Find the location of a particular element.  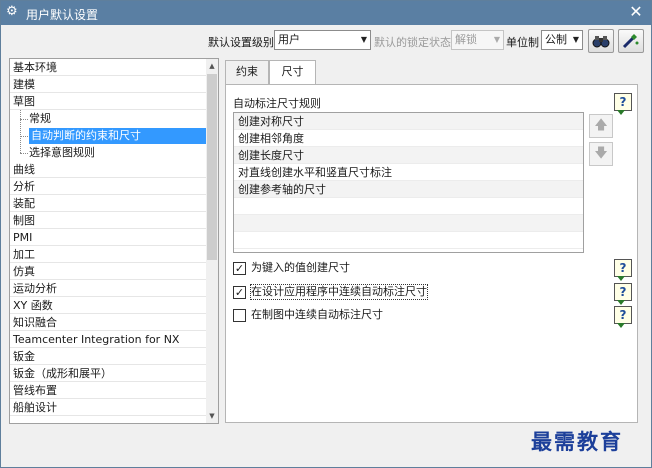

tree-item-manufacturing: 加工 is located at coordinates (108, 254).